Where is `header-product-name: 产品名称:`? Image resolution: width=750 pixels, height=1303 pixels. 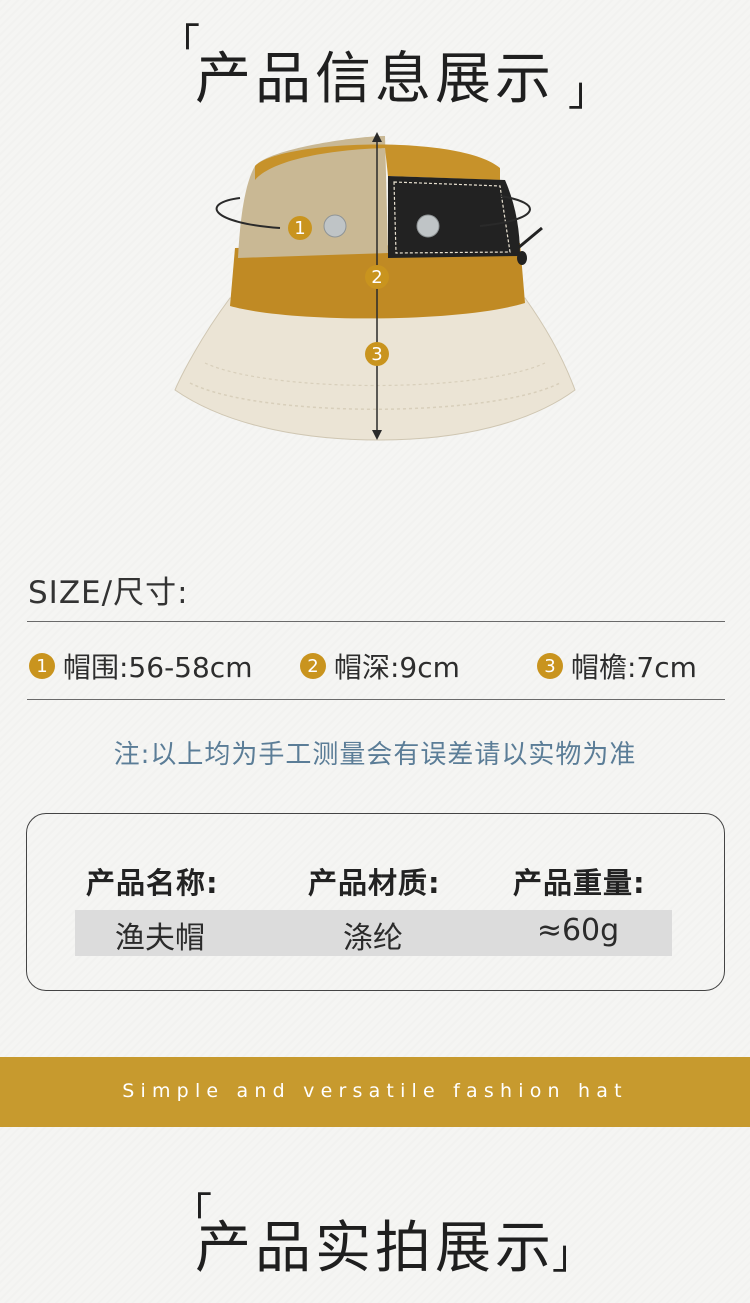 header-product-name: 产品名称: is located at coordinates (152, 883).